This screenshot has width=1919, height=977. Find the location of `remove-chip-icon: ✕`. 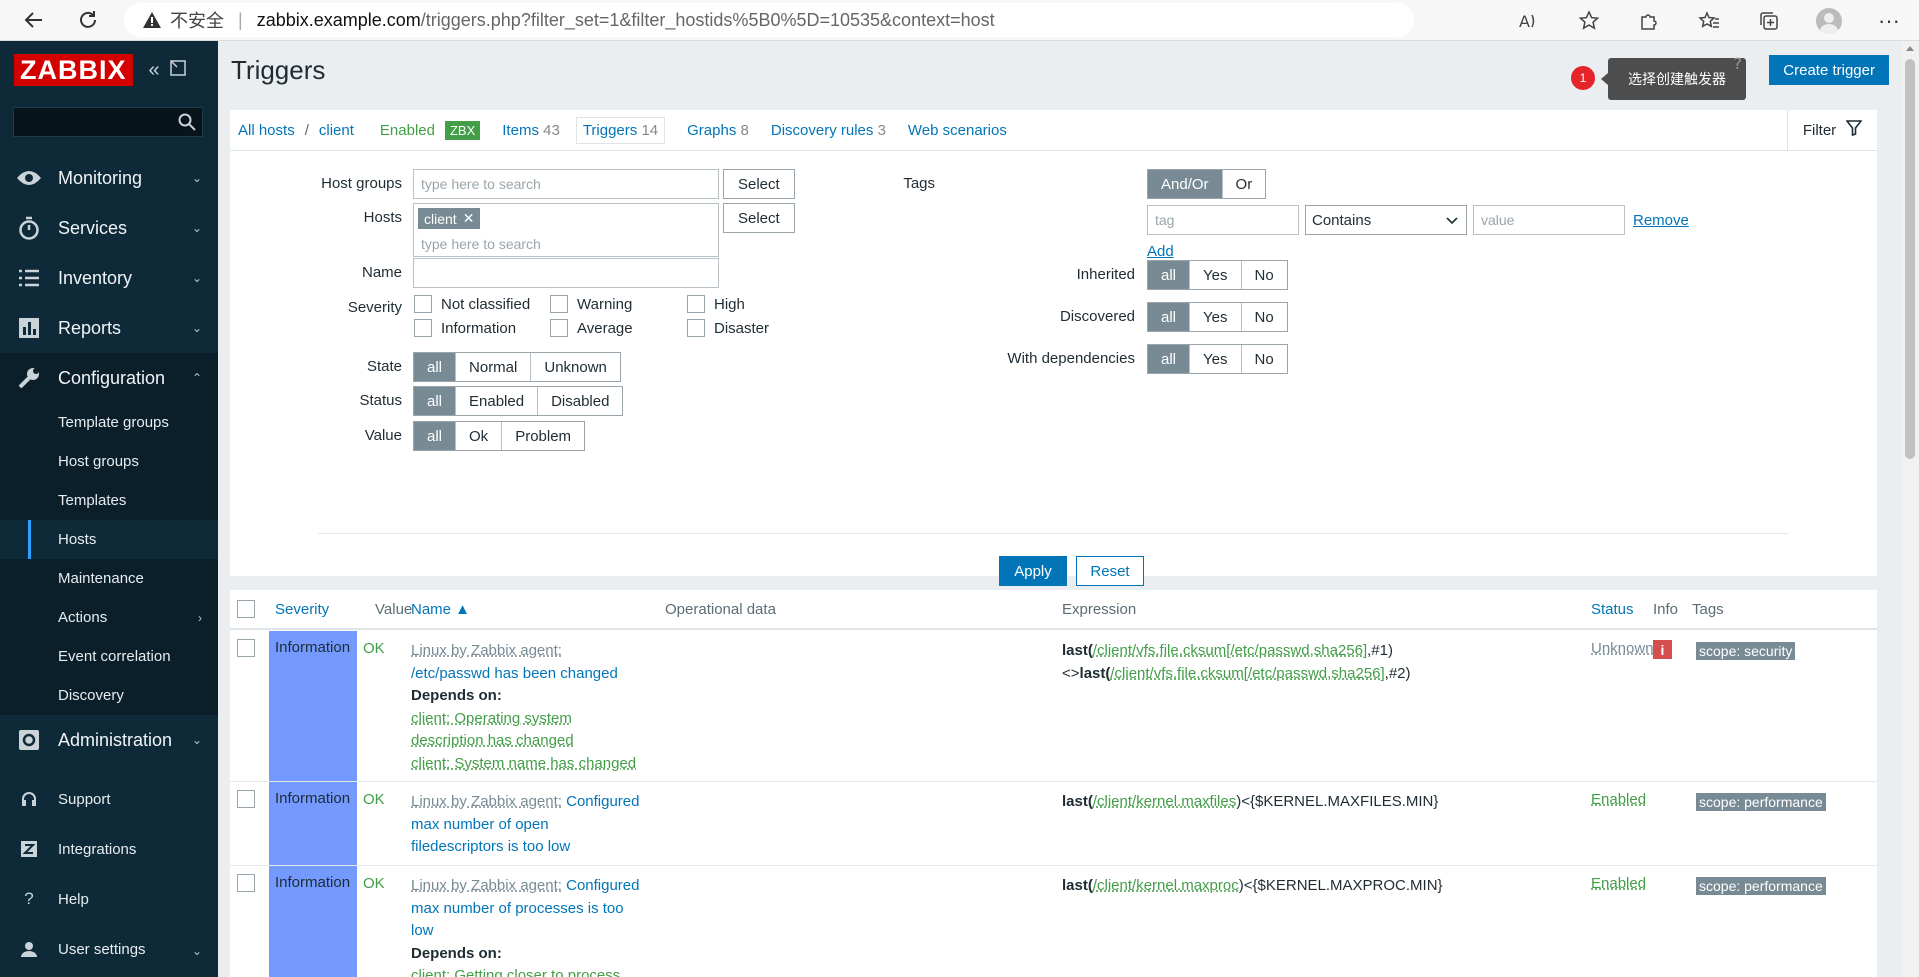

remove-chip-icon: ✕ is located at coordinates (469, 218).